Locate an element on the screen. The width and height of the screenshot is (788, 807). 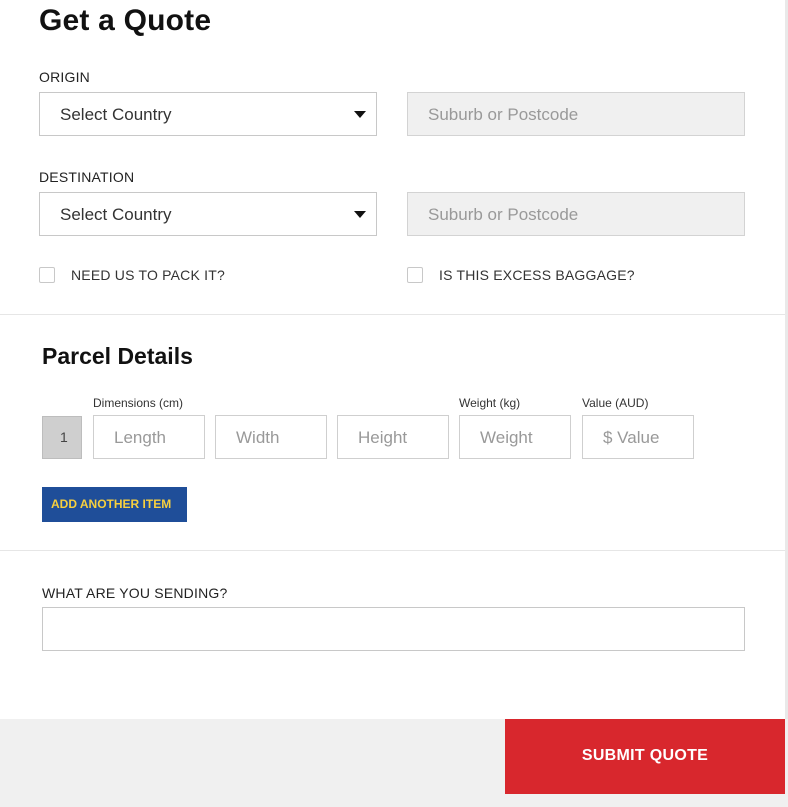
weight-input: Weight is located at coordinates (515, 437).